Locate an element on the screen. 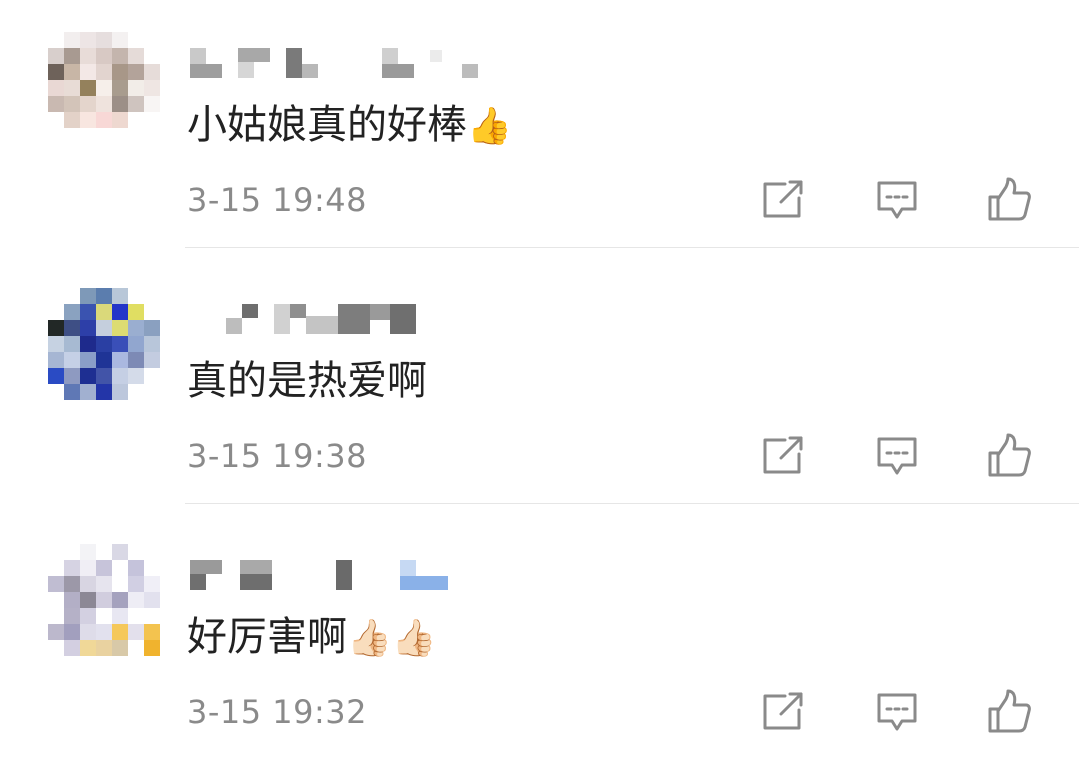 The width and height of the screenshot is (1079, 768). thumbs-up-icon is located at coordinates (1009, 712).